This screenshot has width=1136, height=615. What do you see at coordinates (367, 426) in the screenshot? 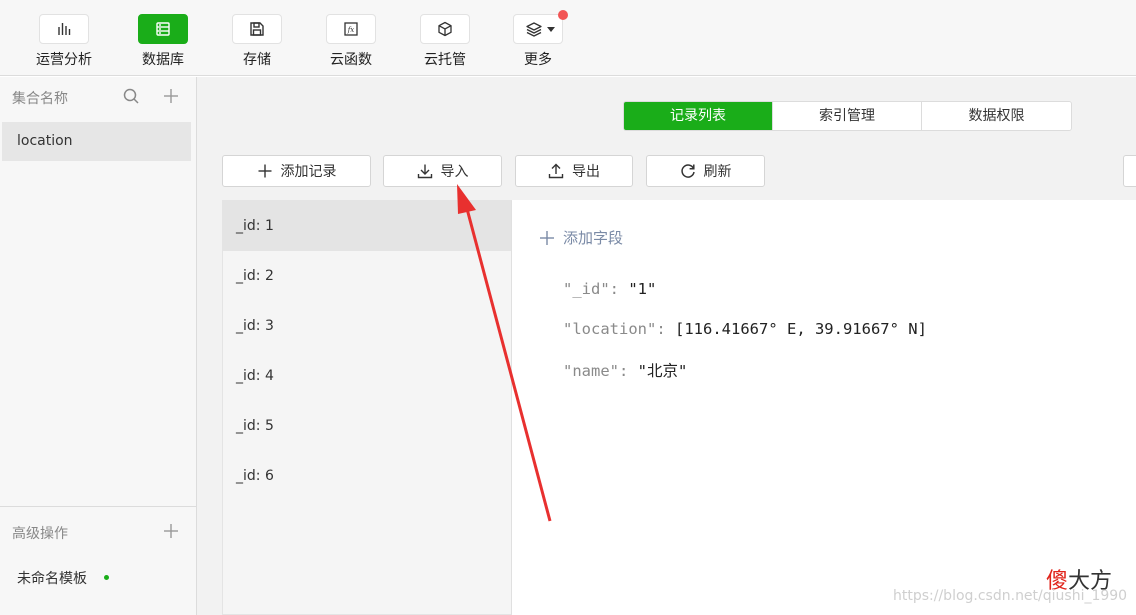
I see `record-item: _id: 5` at bounding box center [367, 426].